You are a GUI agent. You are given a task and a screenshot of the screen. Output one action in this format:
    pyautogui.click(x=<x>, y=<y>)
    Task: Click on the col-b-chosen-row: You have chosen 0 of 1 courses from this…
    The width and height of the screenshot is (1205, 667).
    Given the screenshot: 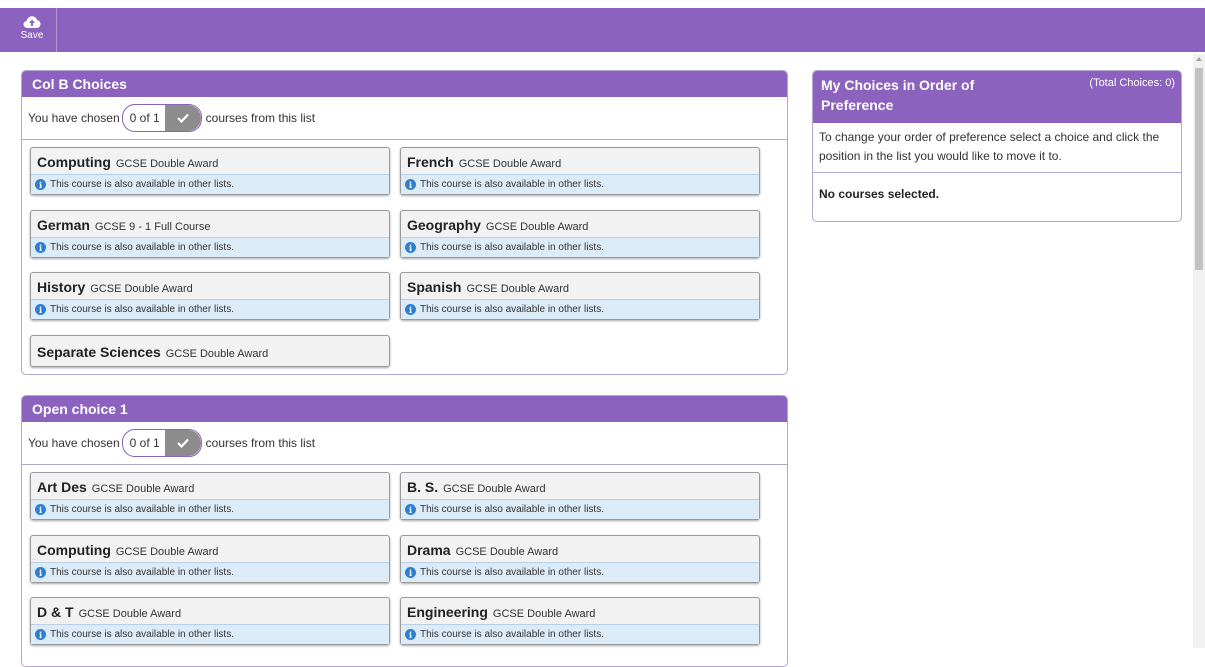 What is the action you would take?
    pyautogui.click(x=404, y=118)
    